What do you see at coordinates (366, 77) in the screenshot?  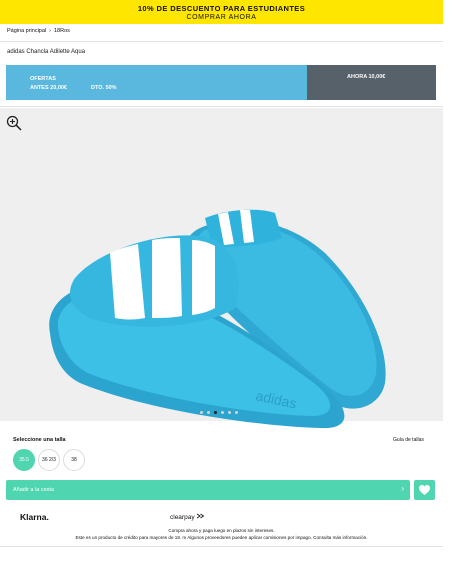 I see `price-now: AHORA 10,00€` at bounding box center [366, 77].